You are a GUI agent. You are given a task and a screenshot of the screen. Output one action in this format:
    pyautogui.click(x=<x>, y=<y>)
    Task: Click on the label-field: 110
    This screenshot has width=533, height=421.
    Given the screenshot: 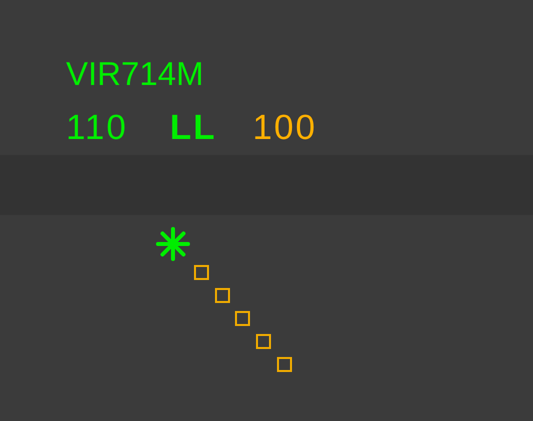 What is the action you would take?
    pyautogui.click(x=97, y=128)
    